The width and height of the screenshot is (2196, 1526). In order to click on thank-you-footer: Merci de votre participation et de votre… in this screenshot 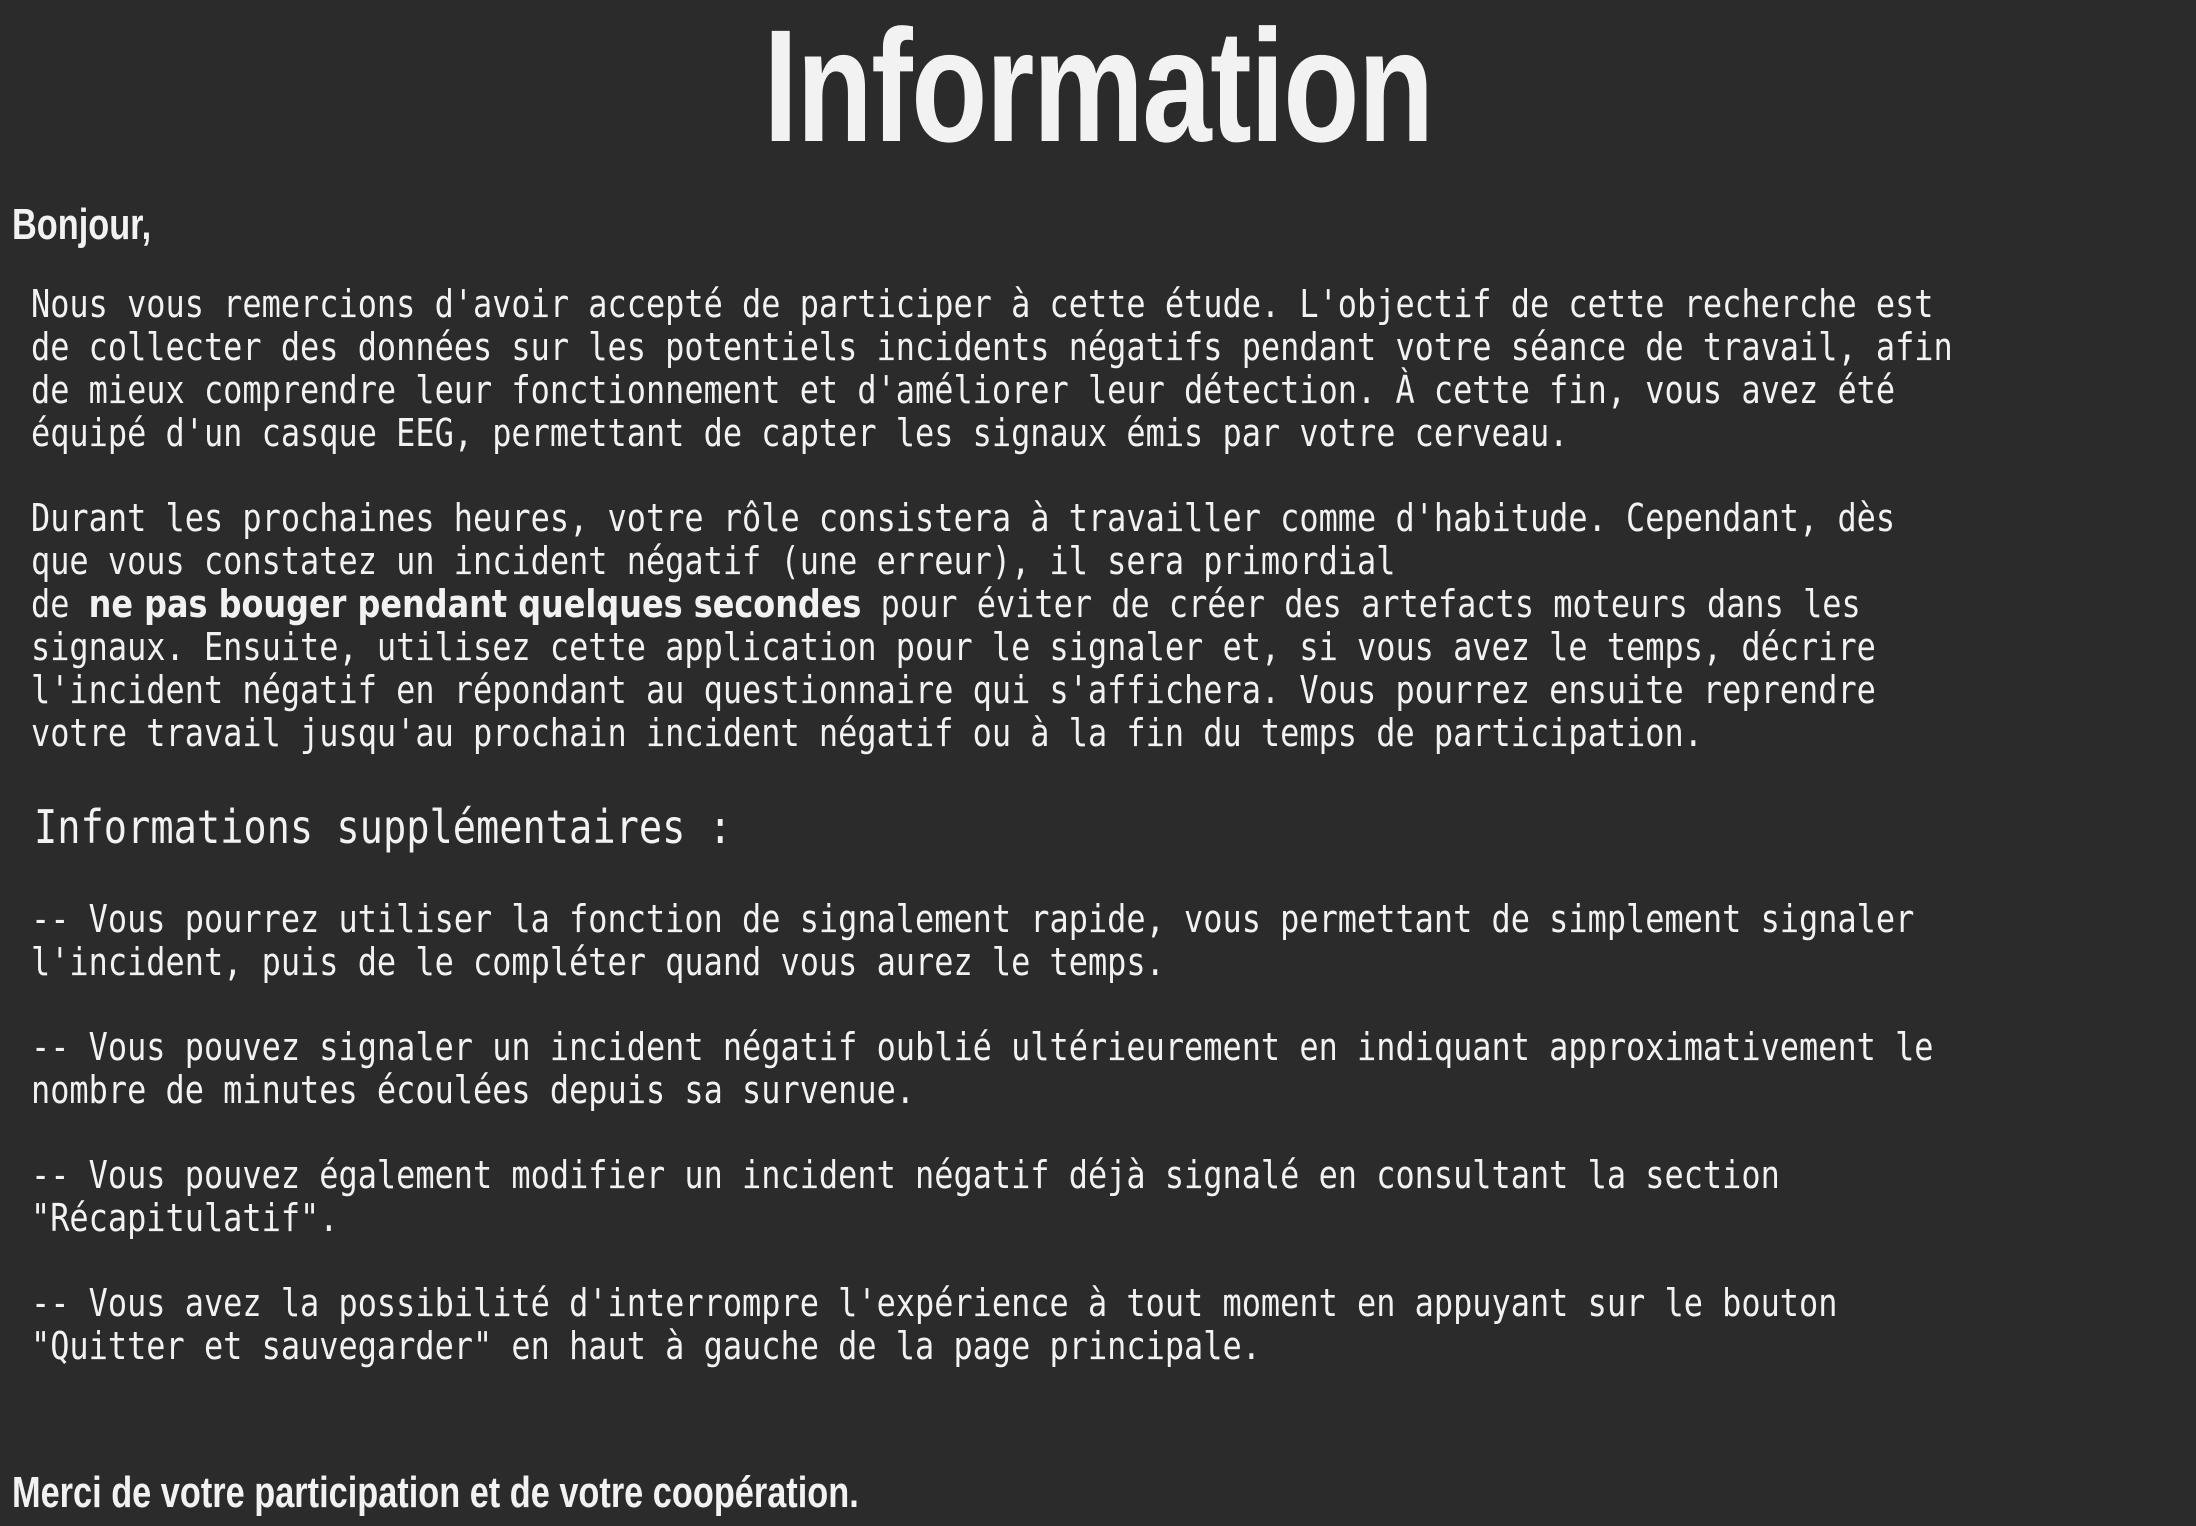, I will do `click(435, 1492)`.